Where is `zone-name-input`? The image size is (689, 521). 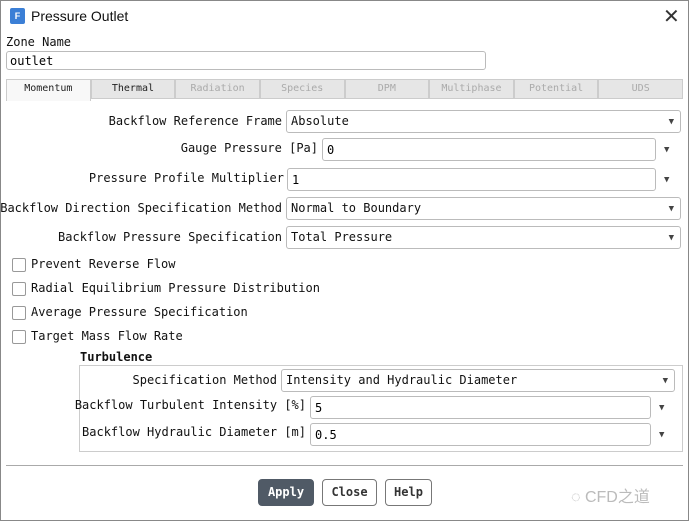 zone-name-input is located at coordinates (246, 60).